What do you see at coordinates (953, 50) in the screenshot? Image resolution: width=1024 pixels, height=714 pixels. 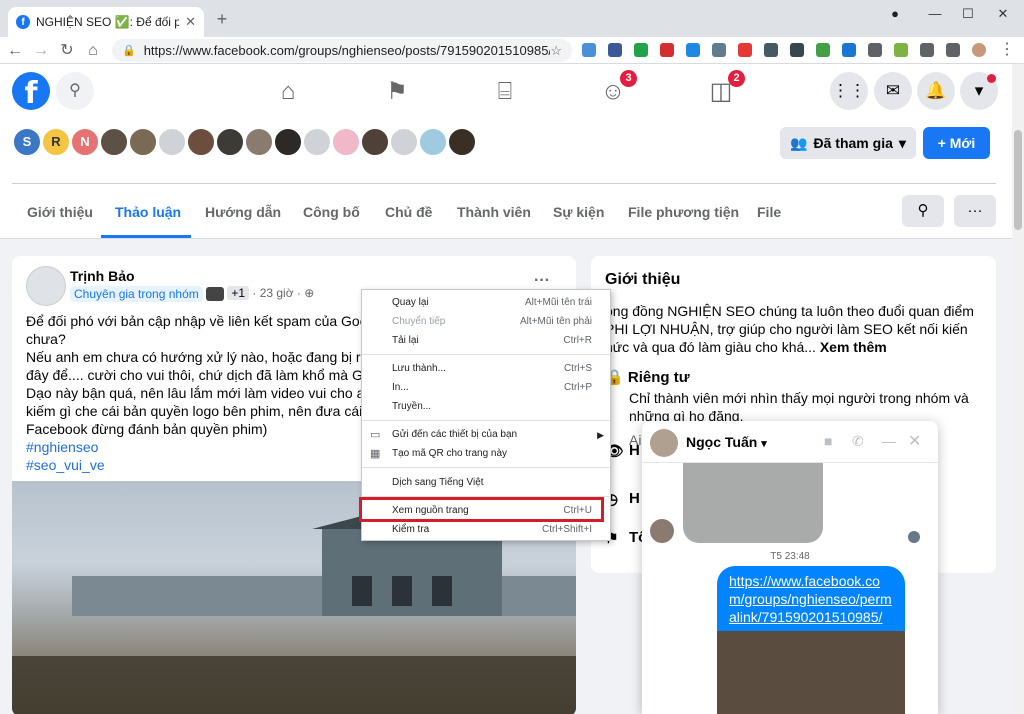 I see `reading-list-icon` at bounding box center [953, 50].